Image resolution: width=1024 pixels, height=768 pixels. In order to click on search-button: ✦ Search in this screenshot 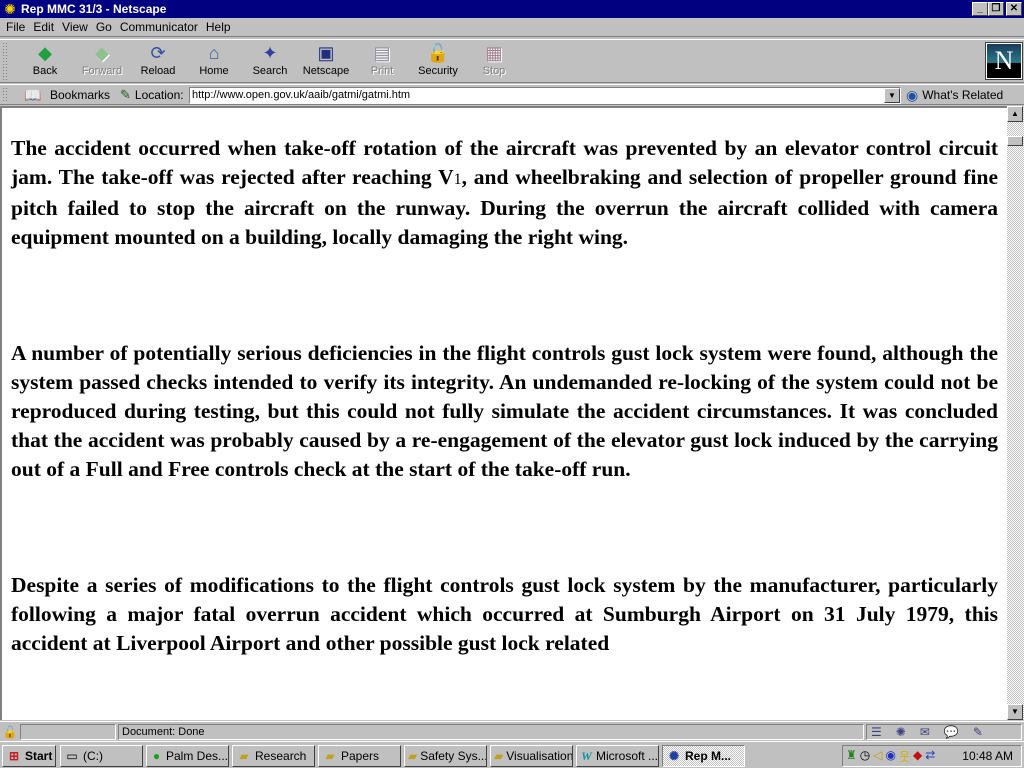, I will do `click(270, 62)`.